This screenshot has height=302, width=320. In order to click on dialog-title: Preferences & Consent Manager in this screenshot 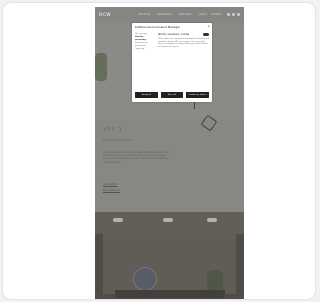, I will do `click(158, 27)`.